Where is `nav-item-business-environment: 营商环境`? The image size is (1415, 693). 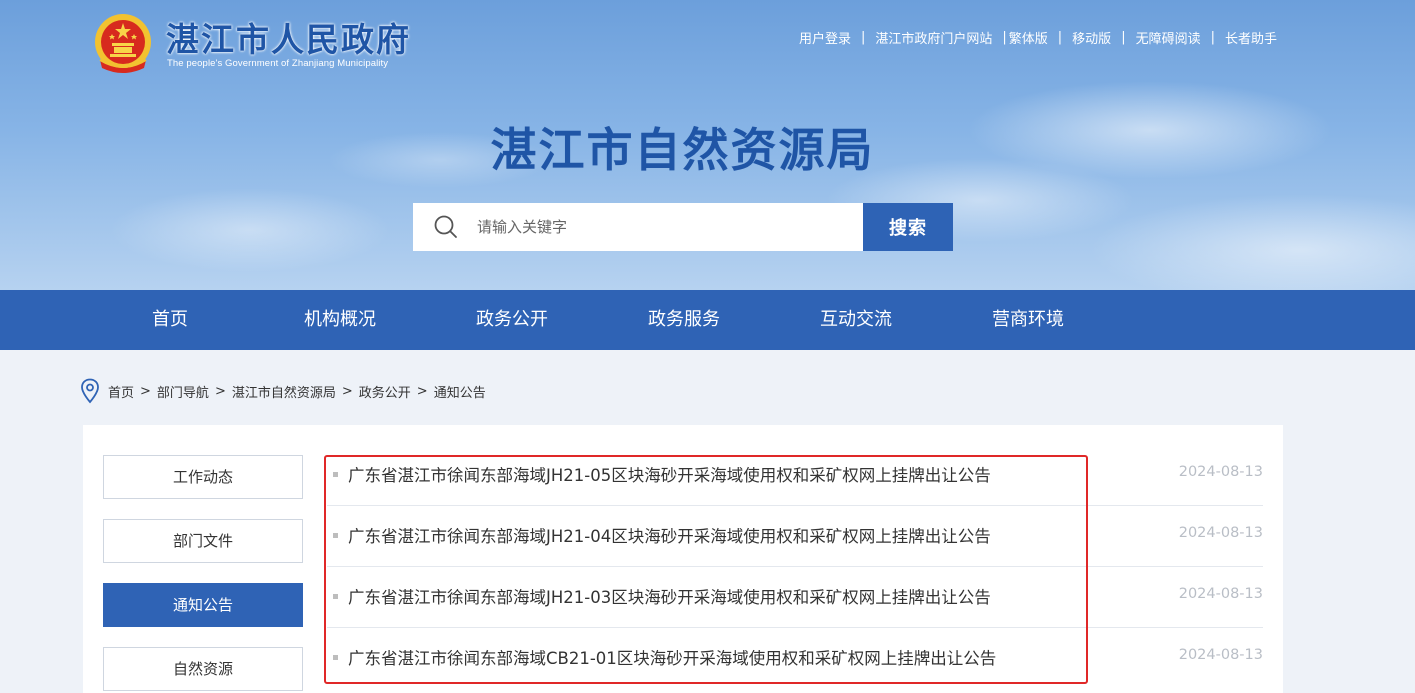 nav-item-business-environment: 营商环境 is located at coordinates (1028, 320).